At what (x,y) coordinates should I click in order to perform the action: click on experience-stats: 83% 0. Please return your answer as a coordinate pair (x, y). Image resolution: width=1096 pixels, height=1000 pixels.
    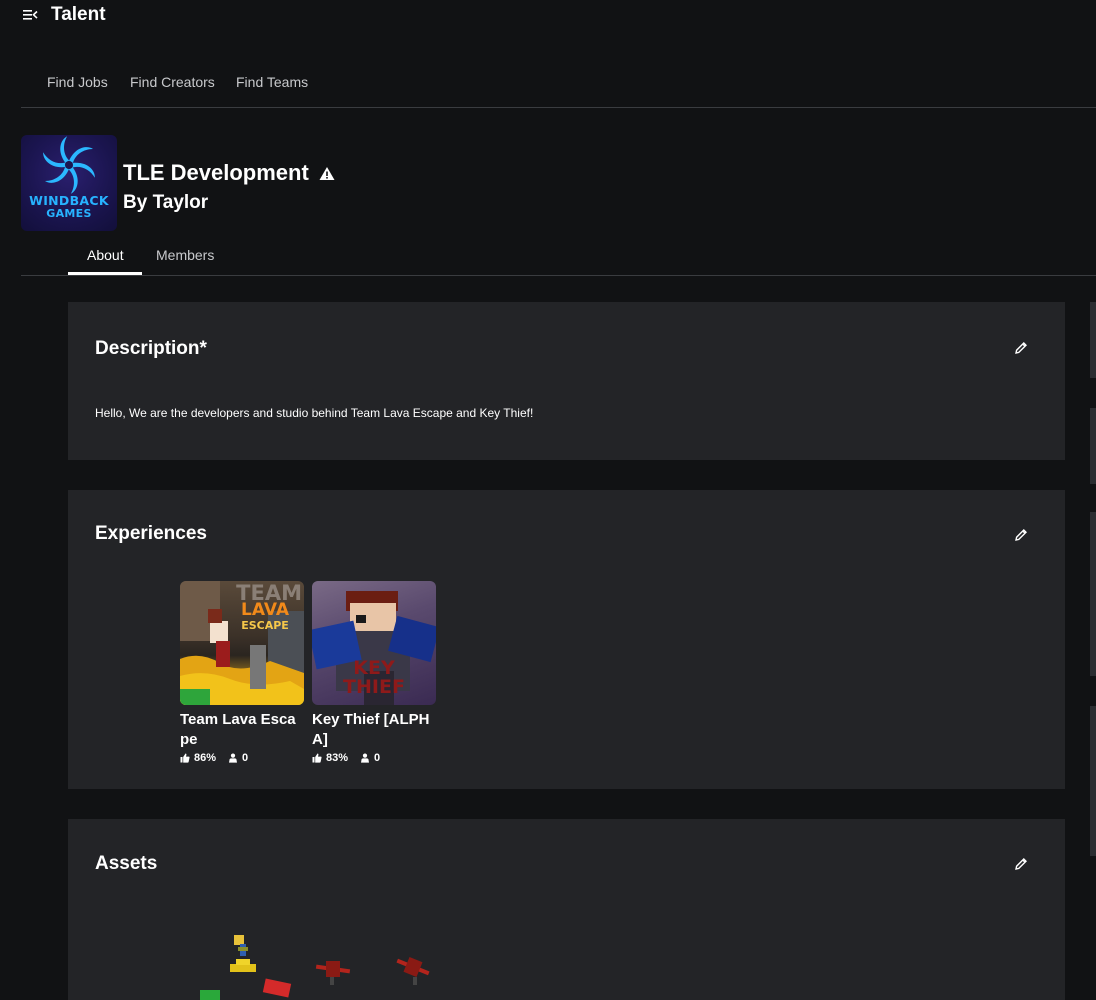
    Looking at the image, I should click on (374, 758).